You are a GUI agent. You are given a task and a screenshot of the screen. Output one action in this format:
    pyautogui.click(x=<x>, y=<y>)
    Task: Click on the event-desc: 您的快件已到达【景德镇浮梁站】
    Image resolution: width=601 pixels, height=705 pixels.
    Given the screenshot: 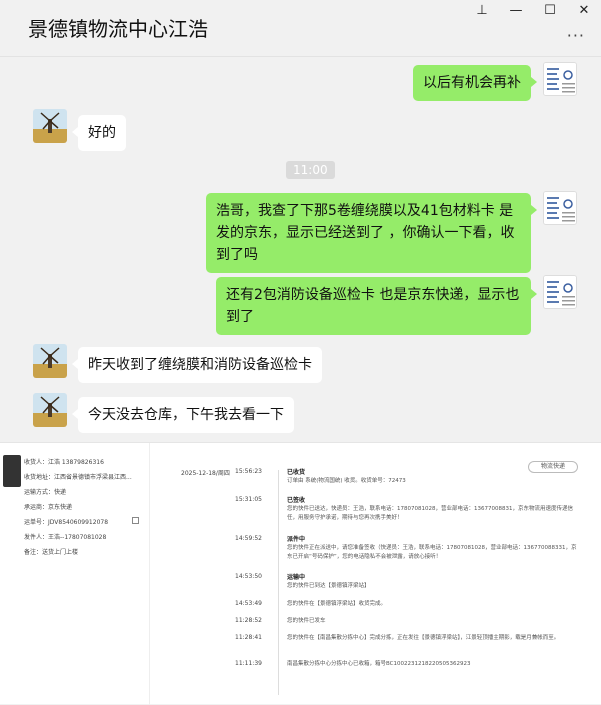 What is the action you would take?
    pyautogui.click(x=328, y=586)
    